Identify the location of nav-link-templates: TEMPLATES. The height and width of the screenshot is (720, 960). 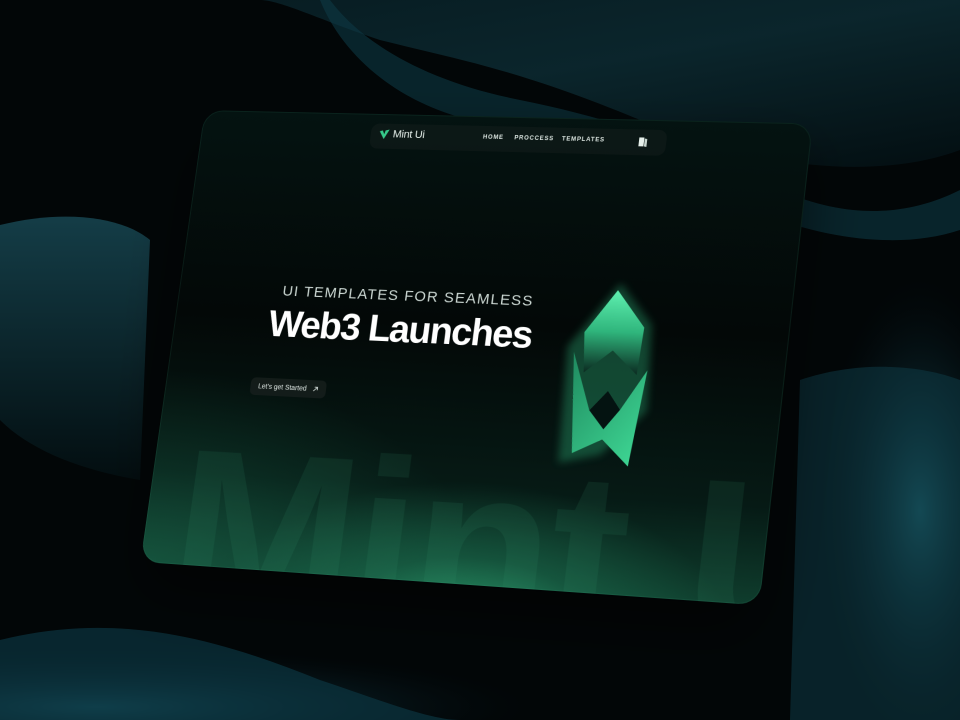
(583, 140).